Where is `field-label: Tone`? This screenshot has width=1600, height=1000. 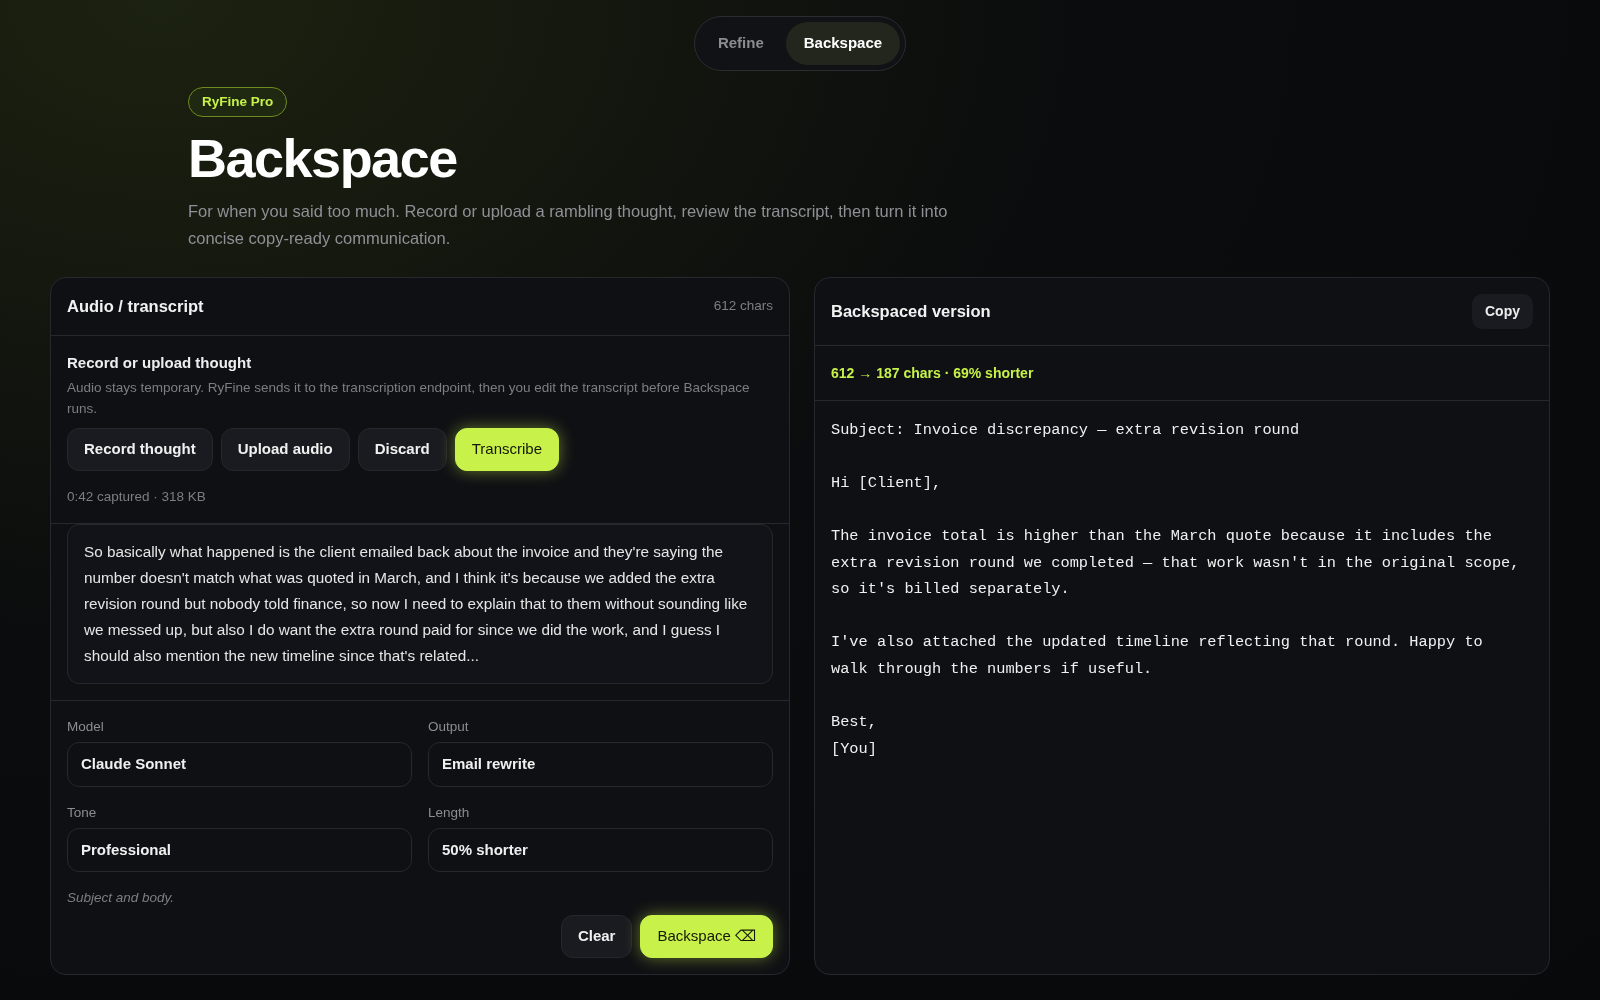
field-label: Tone is located at coordinates (82, 812).